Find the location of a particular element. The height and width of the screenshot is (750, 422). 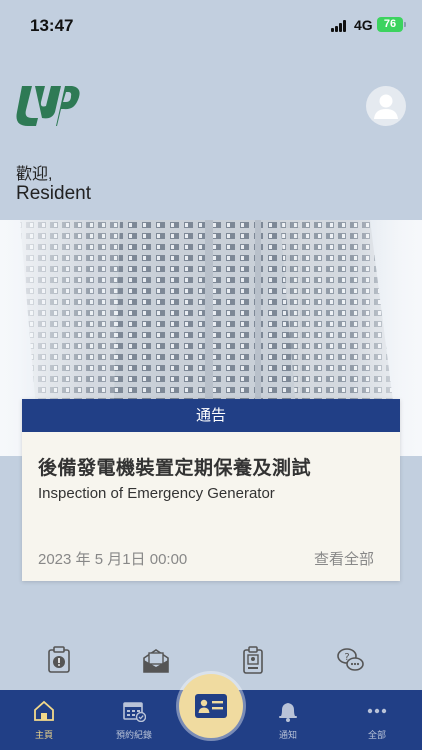

user-icon is located at coordinates (386, 106).